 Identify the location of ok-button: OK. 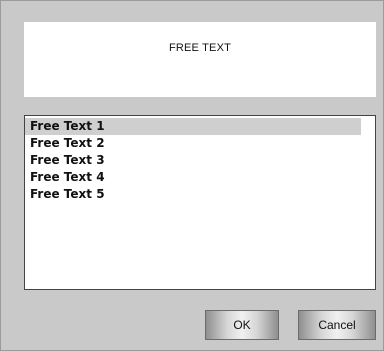
(242, 325).